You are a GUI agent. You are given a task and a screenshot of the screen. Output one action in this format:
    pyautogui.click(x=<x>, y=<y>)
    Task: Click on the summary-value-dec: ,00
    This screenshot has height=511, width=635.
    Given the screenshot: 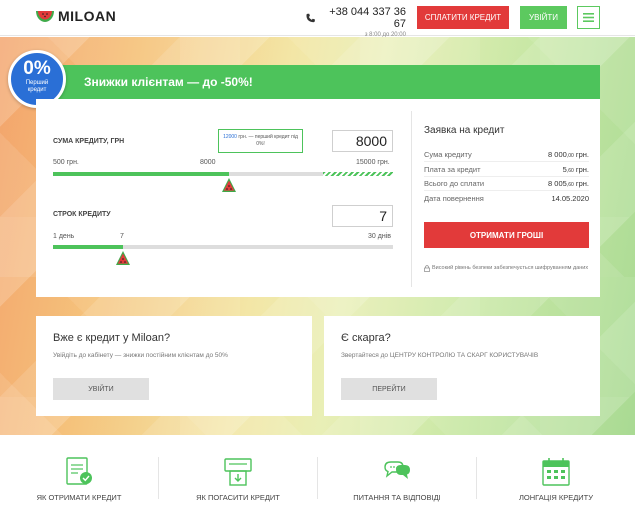 What is the action you would take?
    pyautogui.click(x=570, y=156)
    